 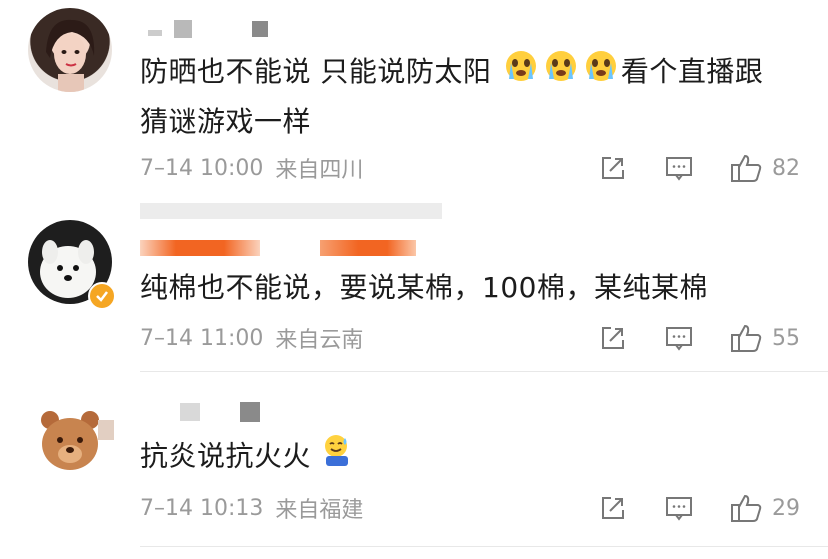 I want to click on comment-text: 防晒也不能说 只能说防太阳 看个直播跟 猜谜游戏一样, so click(x=472, y=97).